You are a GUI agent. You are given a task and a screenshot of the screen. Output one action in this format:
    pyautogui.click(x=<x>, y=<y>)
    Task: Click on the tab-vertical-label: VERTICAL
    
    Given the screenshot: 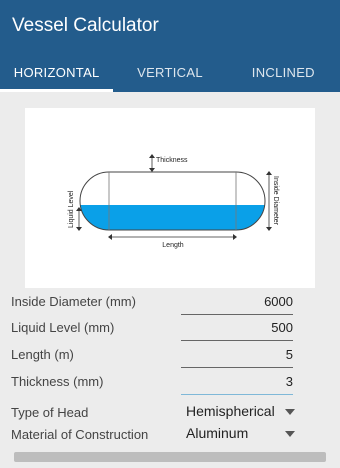 What is the action you would take?
    pyautogui.click(x=170, y=72)
    